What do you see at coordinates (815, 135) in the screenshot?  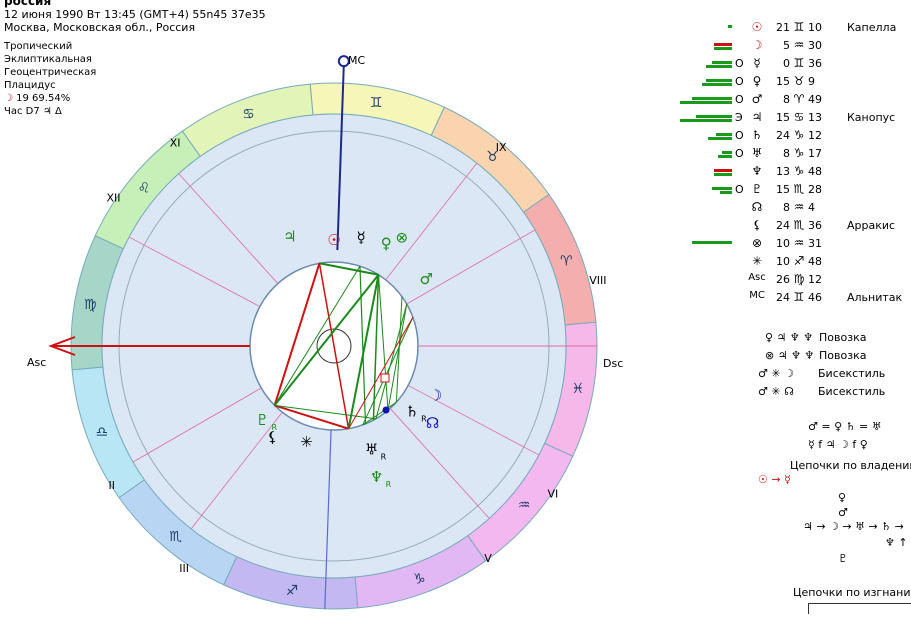 I see `minutes: 12` at bounding box center [815, 135].